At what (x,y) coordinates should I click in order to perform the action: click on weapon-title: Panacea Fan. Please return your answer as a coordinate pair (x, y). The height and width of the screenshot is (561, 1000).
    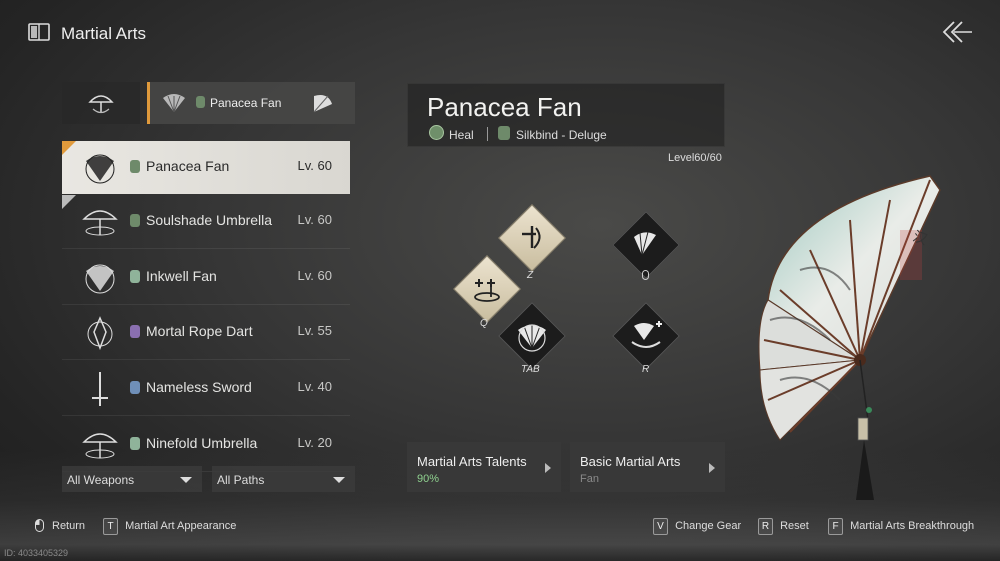
    Looking at the image, I should click on (504, 107).